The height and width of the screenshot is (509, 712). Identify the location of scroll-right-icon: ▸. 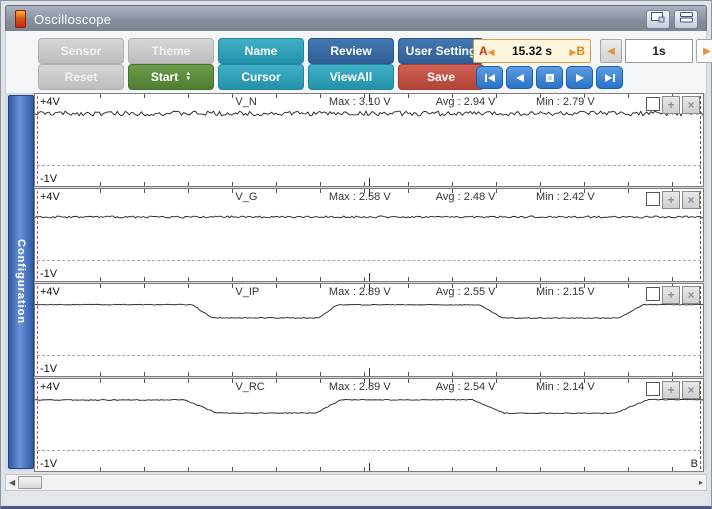
(701, 482).